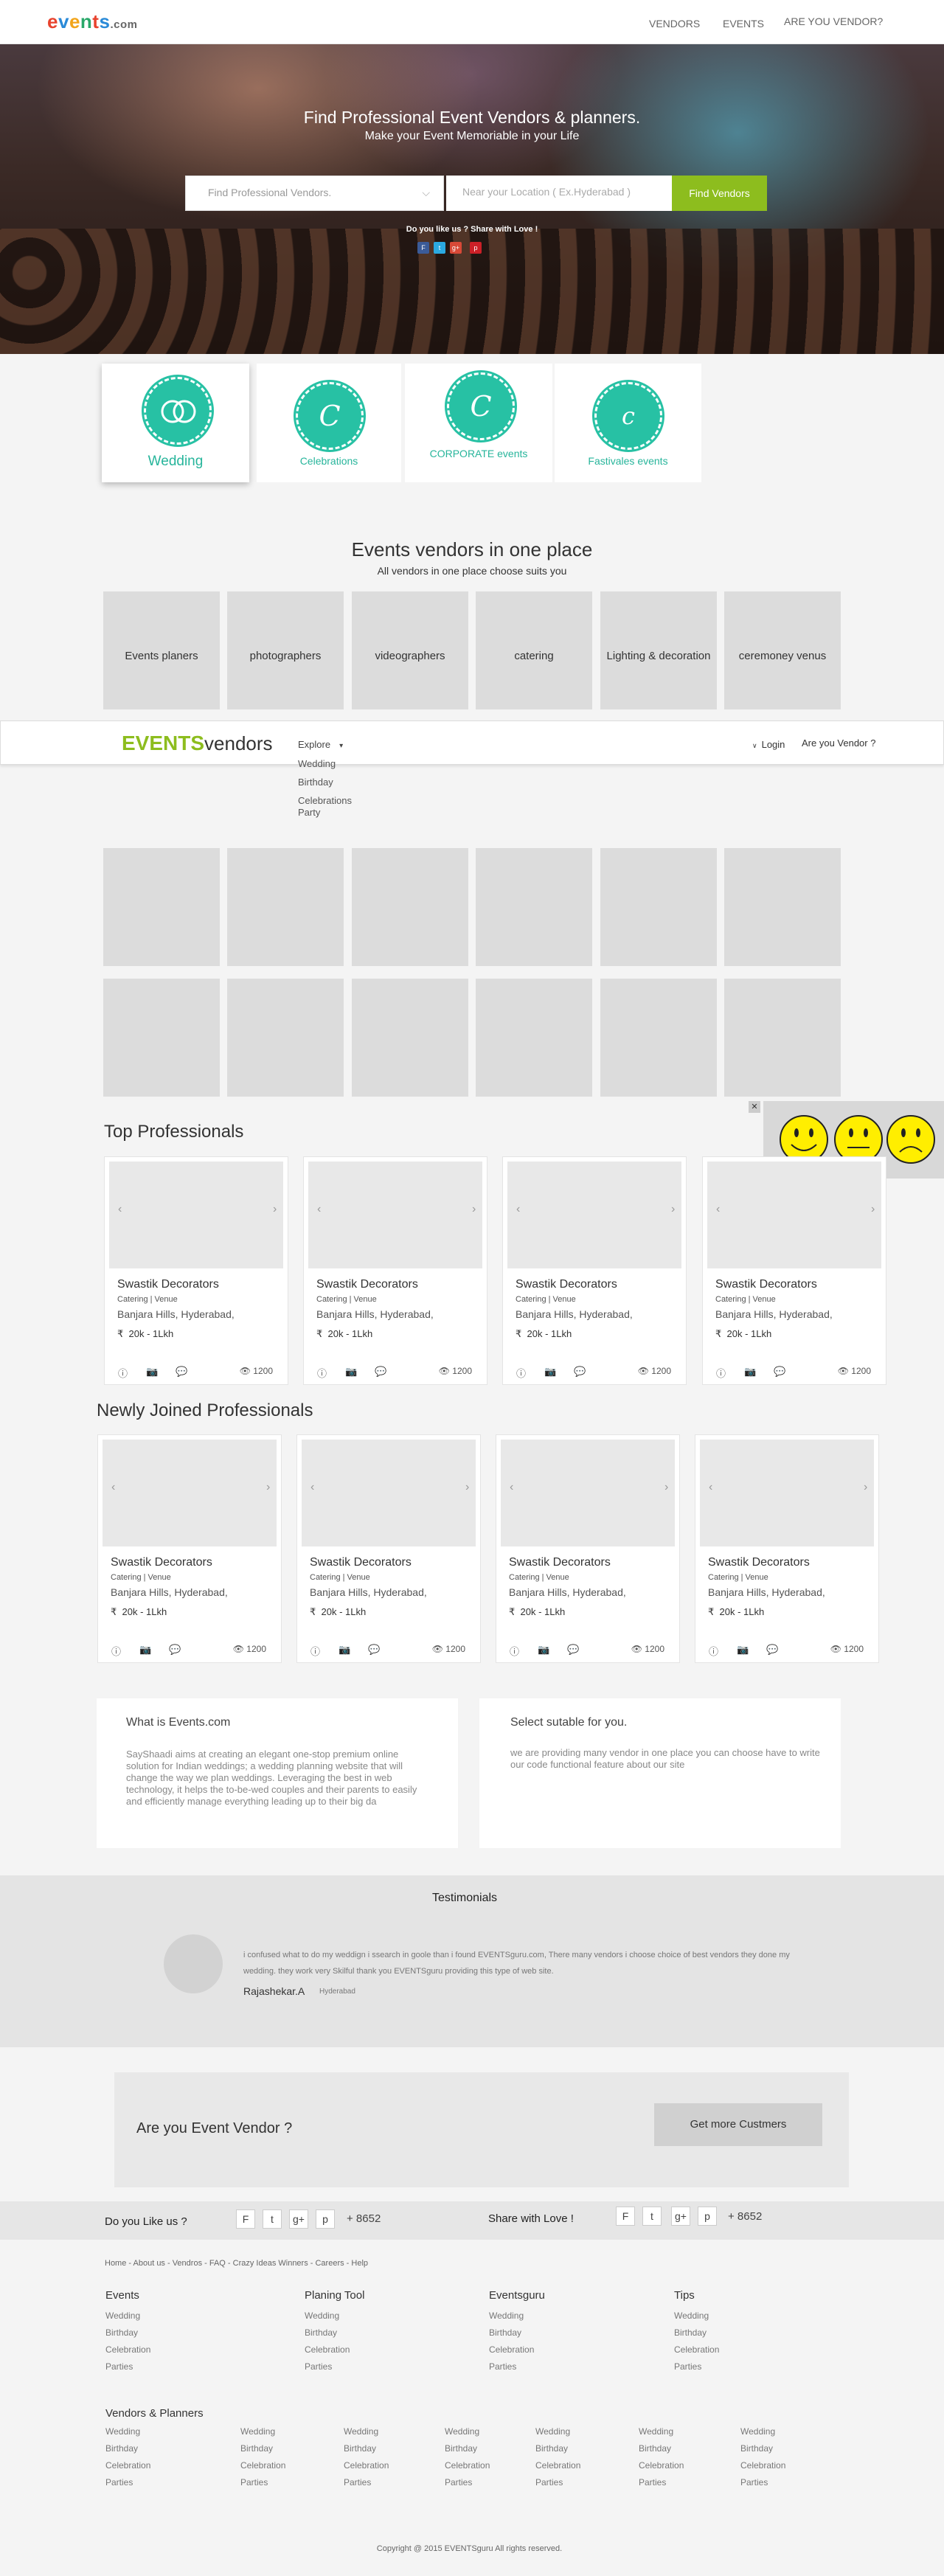 Image resolution: width=944 pixels, height=2576 pixels. What do you see at coordinates (628, 423) in the screenshot?
I see `category-festivals: c Fastivales events` at bounding box center [628, 423].